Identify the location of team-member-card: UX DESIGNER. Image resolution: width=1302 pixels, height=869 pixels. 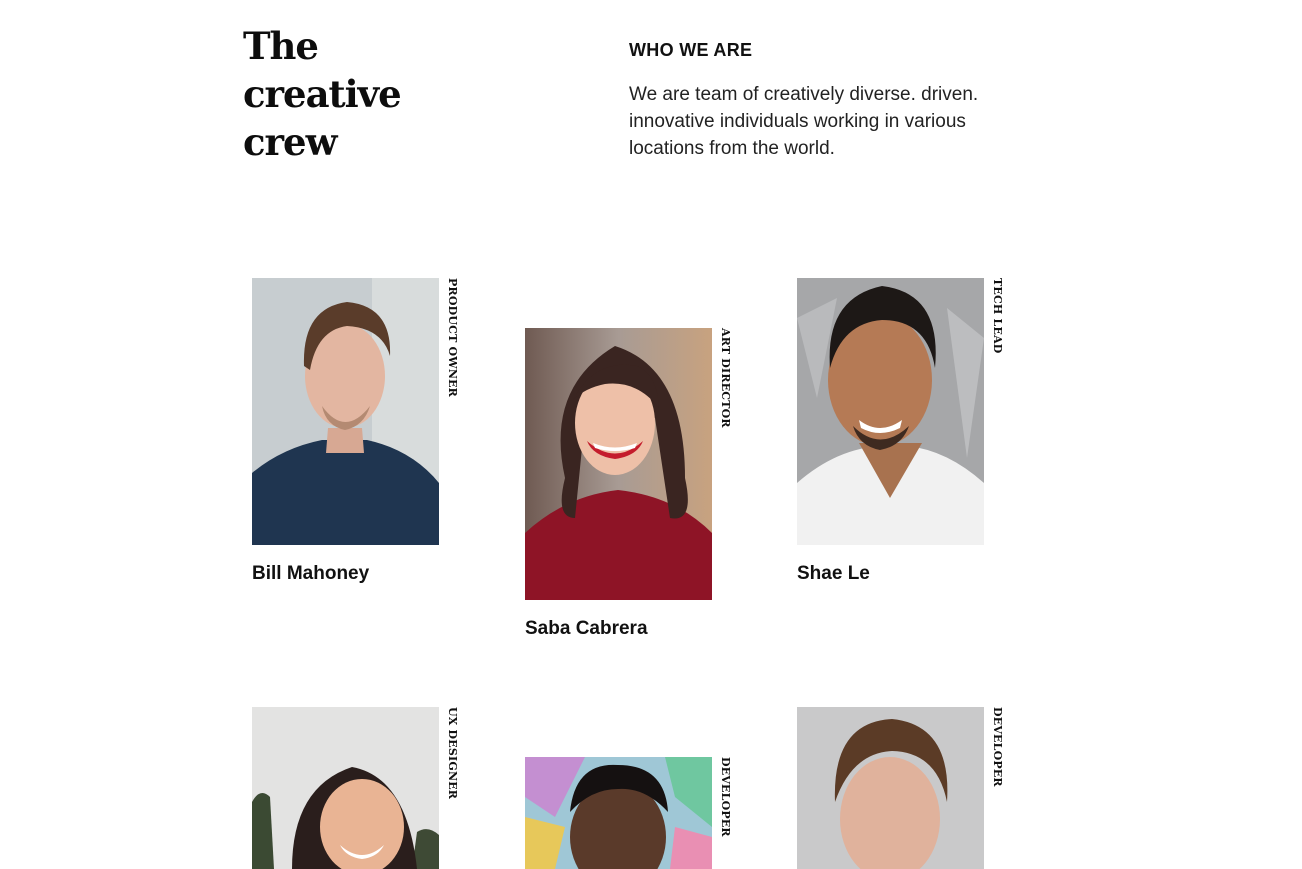
(367, 788).